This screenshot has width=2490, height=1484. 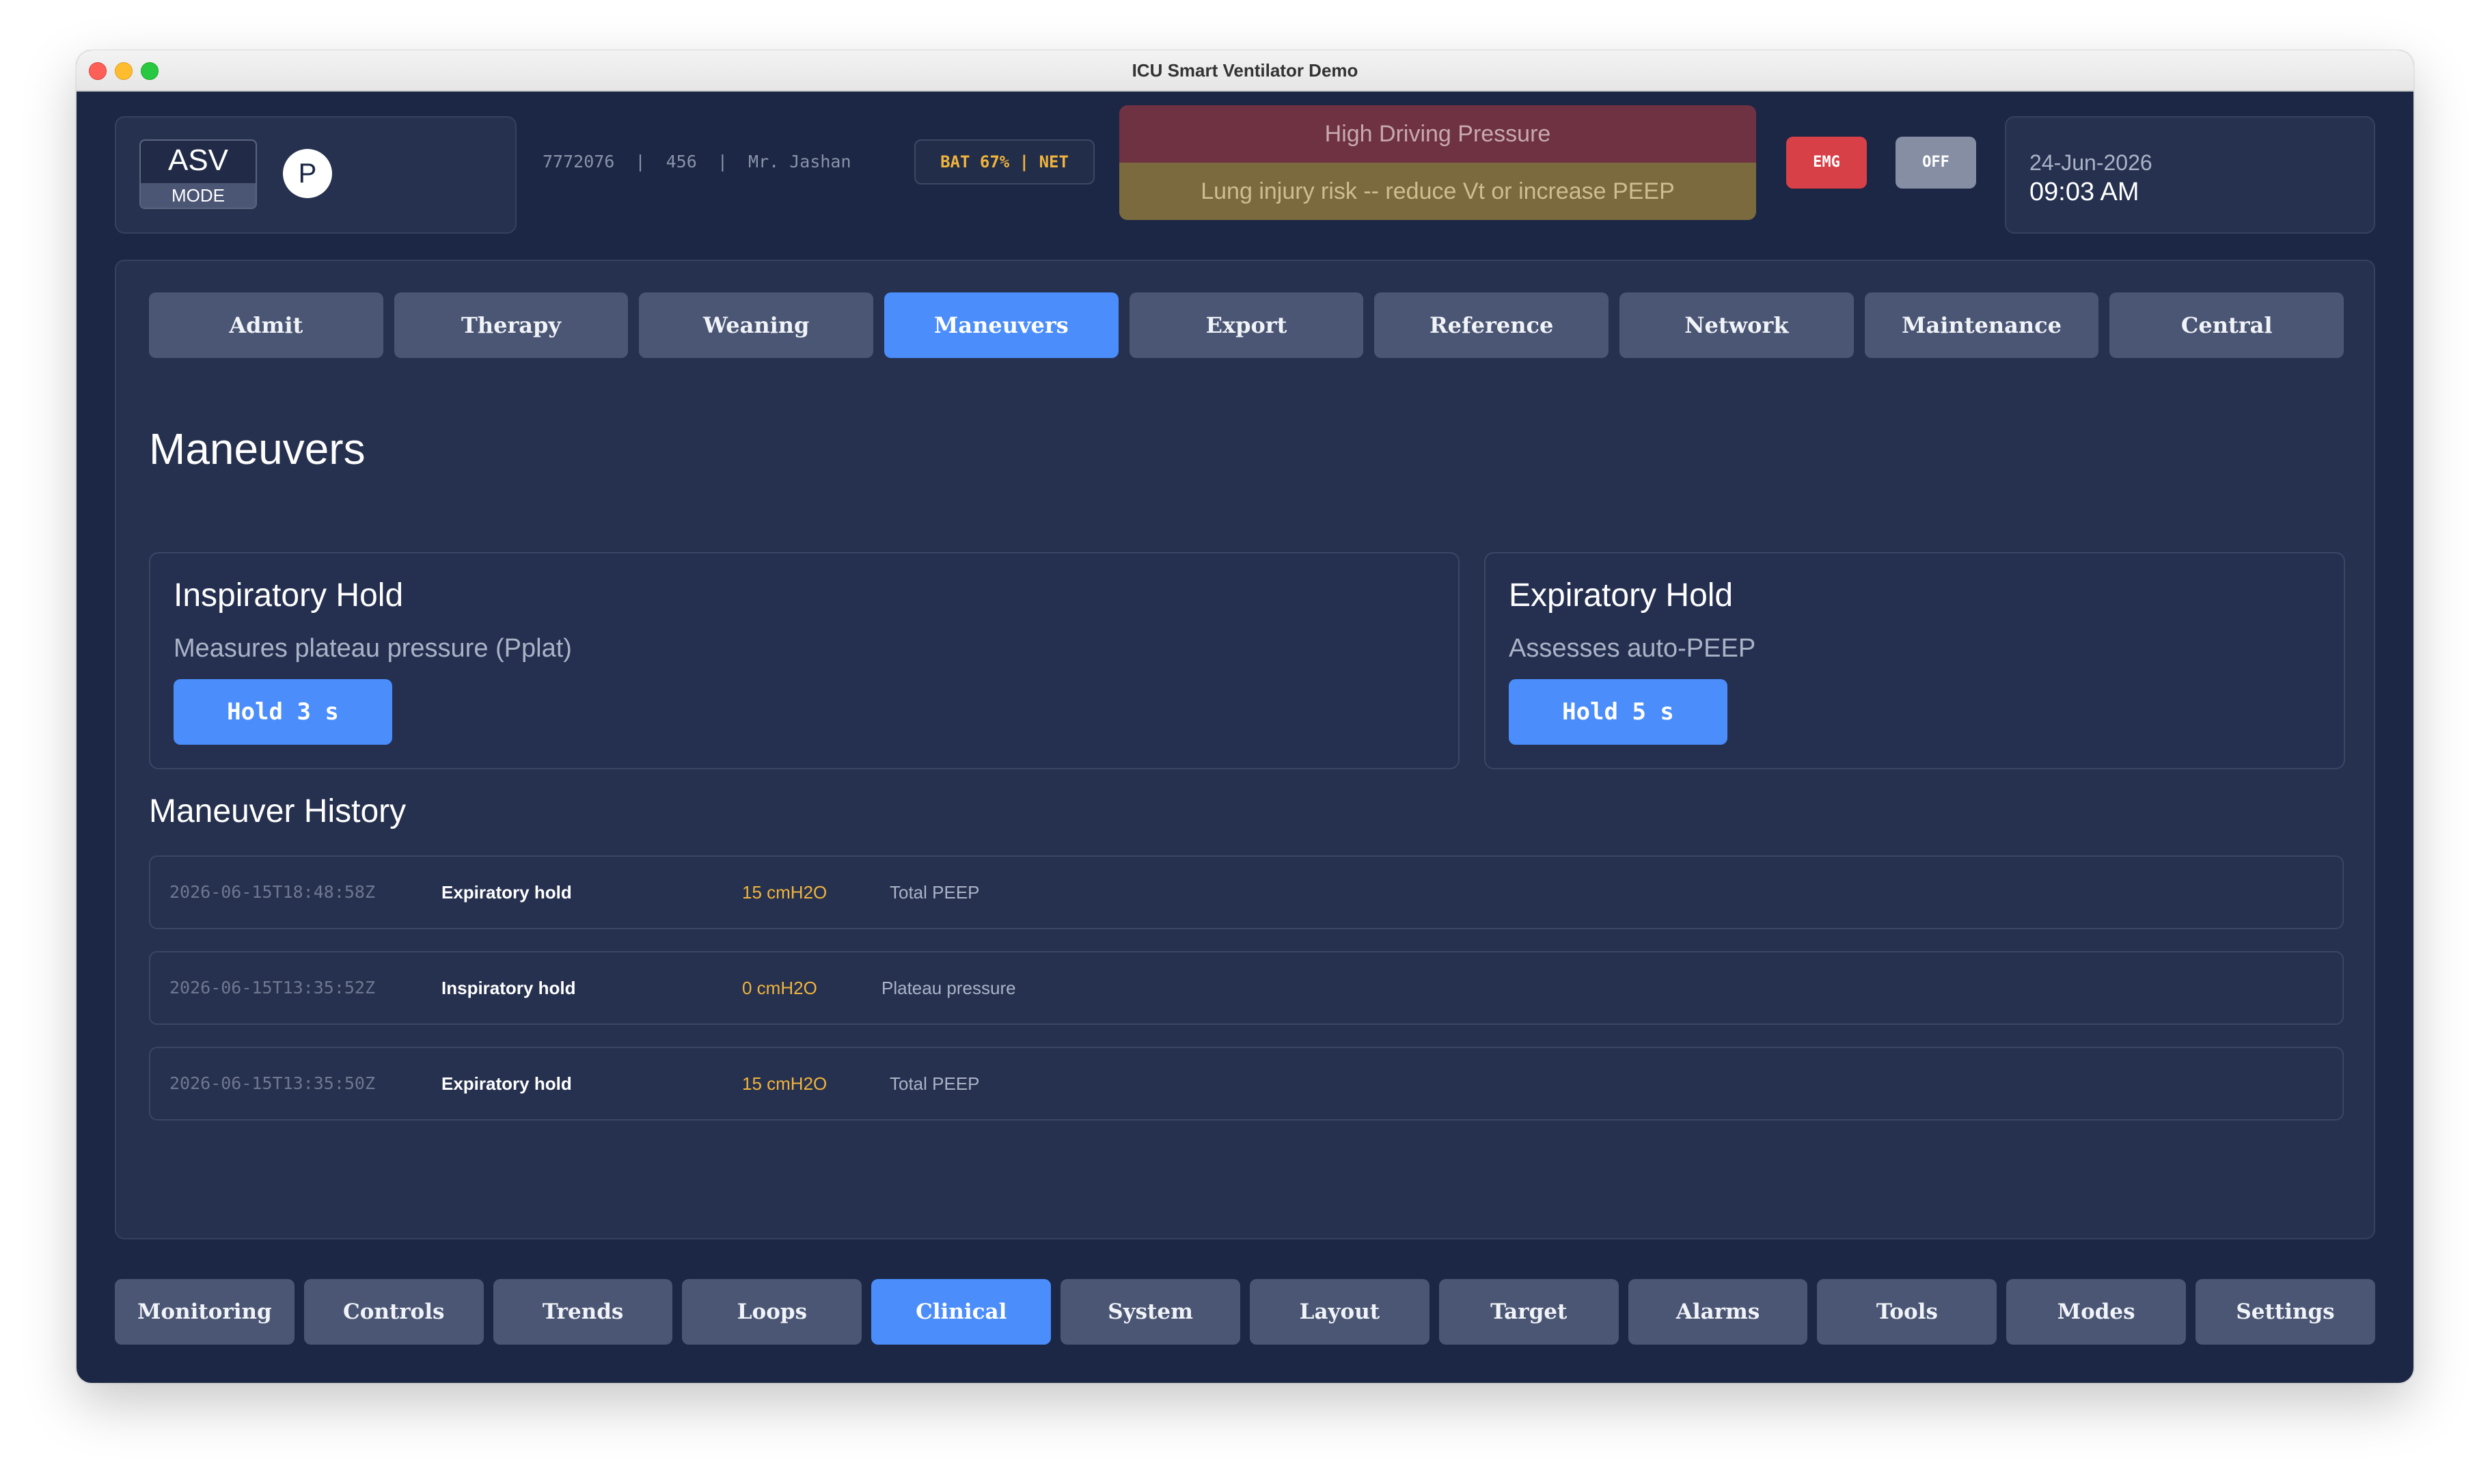 I want to click on inspiratory-hold-title: Inspiratory Hold, so click(x=289, y=596).